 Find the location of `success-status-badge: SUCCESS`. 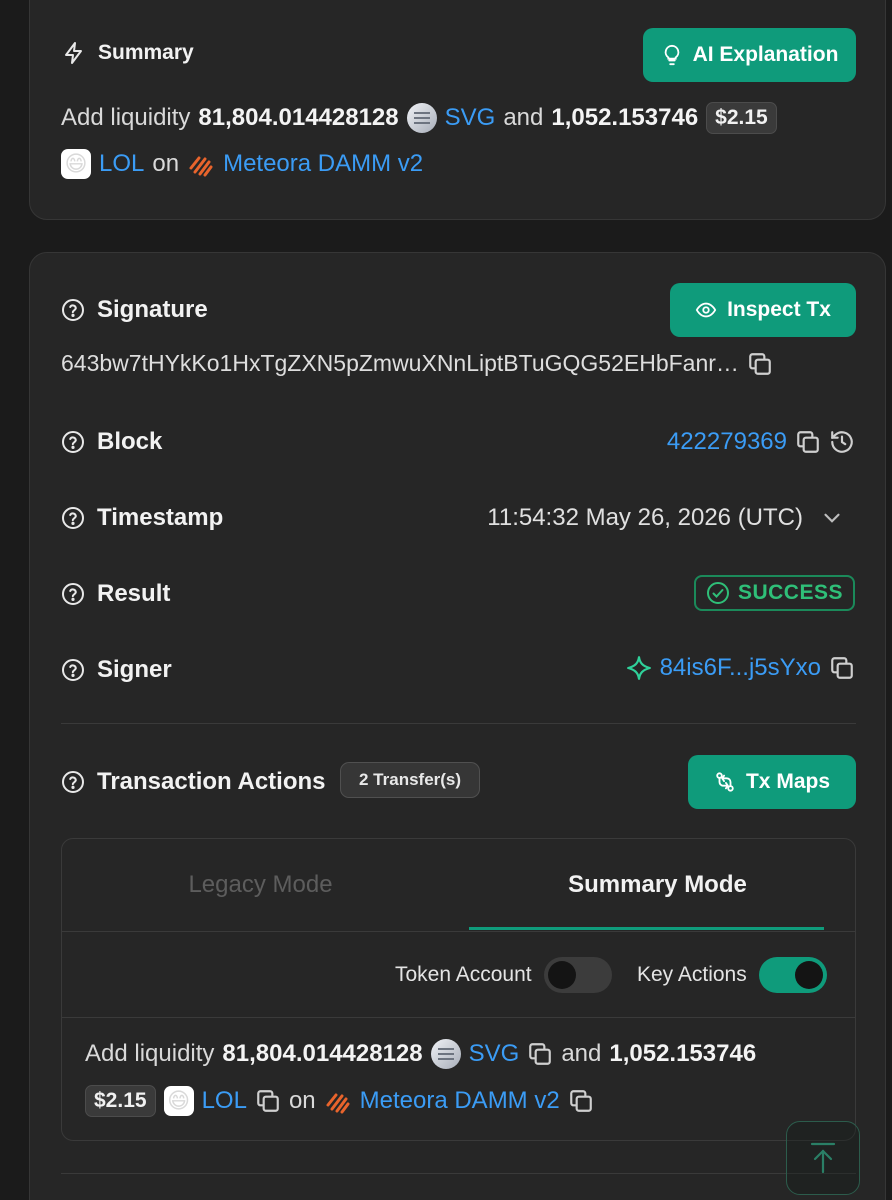

success-status-badge: SUCCESS is located at coordinates (774, 593).